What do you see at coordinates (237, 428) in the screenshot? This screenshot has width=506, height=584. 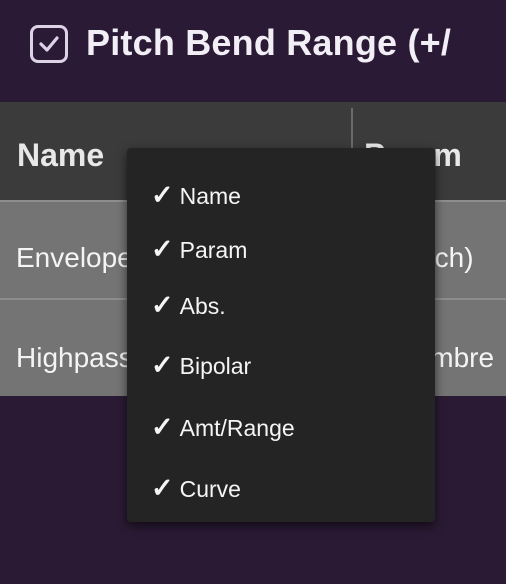 I see `menu-item-label: Amt/Range` at bounding box center [237, 428].